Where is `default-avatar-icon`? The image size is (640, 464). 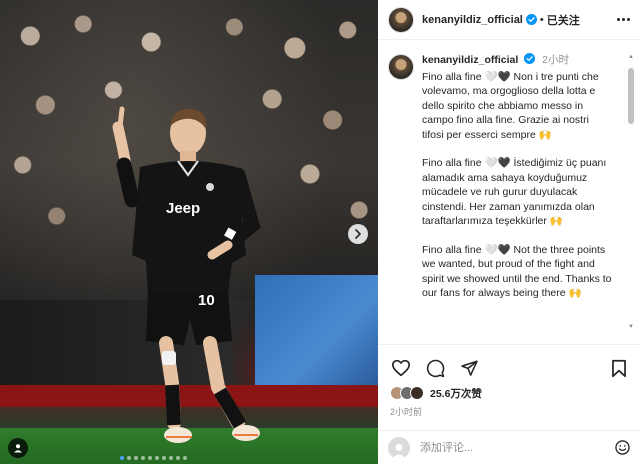
default-avatar-icon is located at coordinates (399, 451).